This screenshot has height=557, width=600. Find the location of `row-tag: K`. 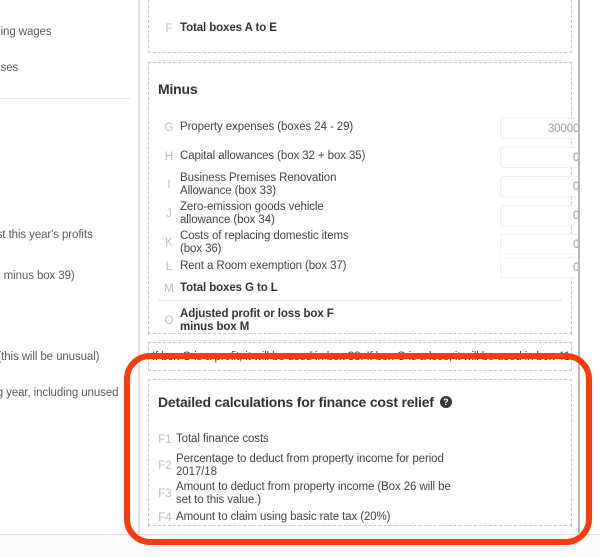

row-tag: K is located at coordinates (169, 243).